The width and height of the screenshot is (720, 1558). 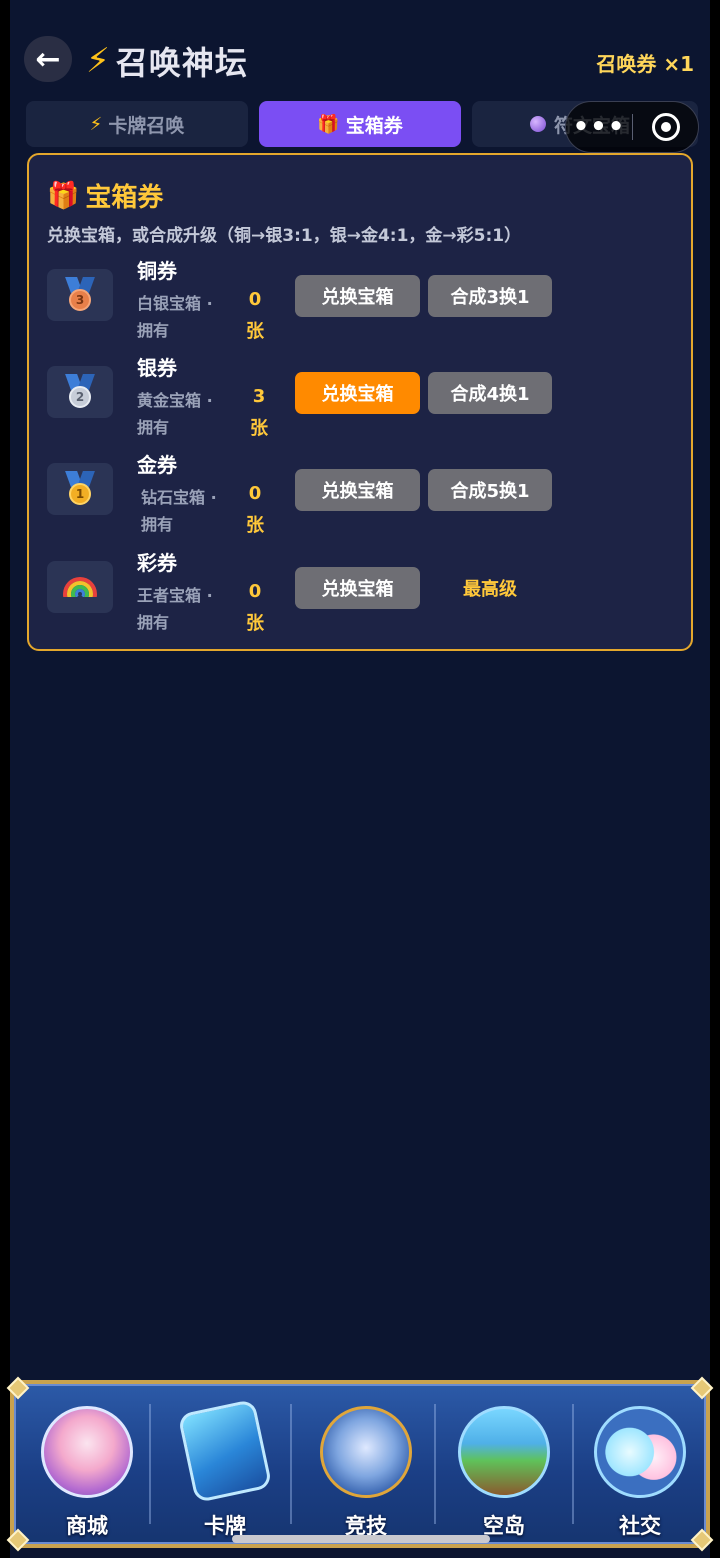 I want to click on reward-chest-name: 王者宝箱 ·, so click(x=175, y=595).